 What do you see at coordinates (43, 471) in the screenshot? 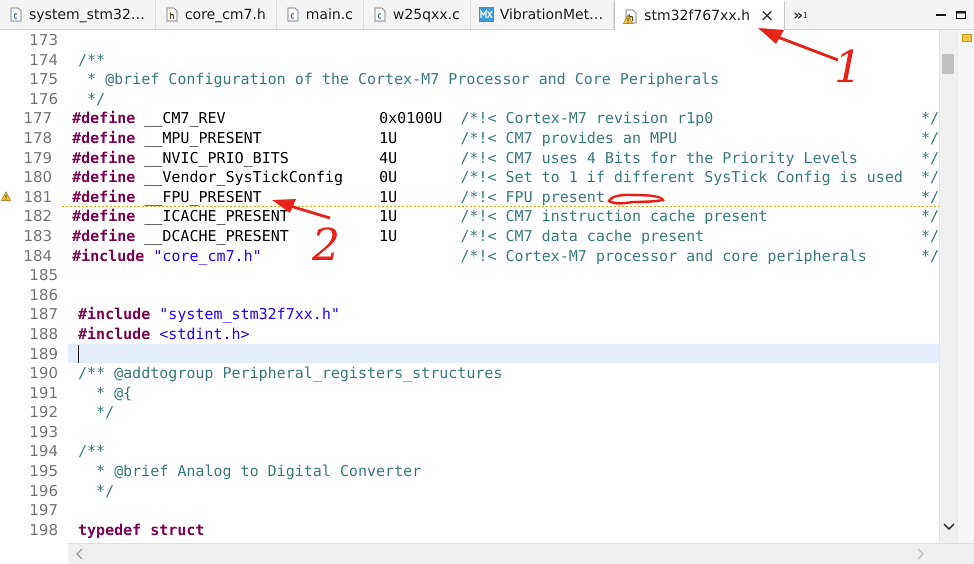
I see `line-number: 195` at bounding box center [43, 471].